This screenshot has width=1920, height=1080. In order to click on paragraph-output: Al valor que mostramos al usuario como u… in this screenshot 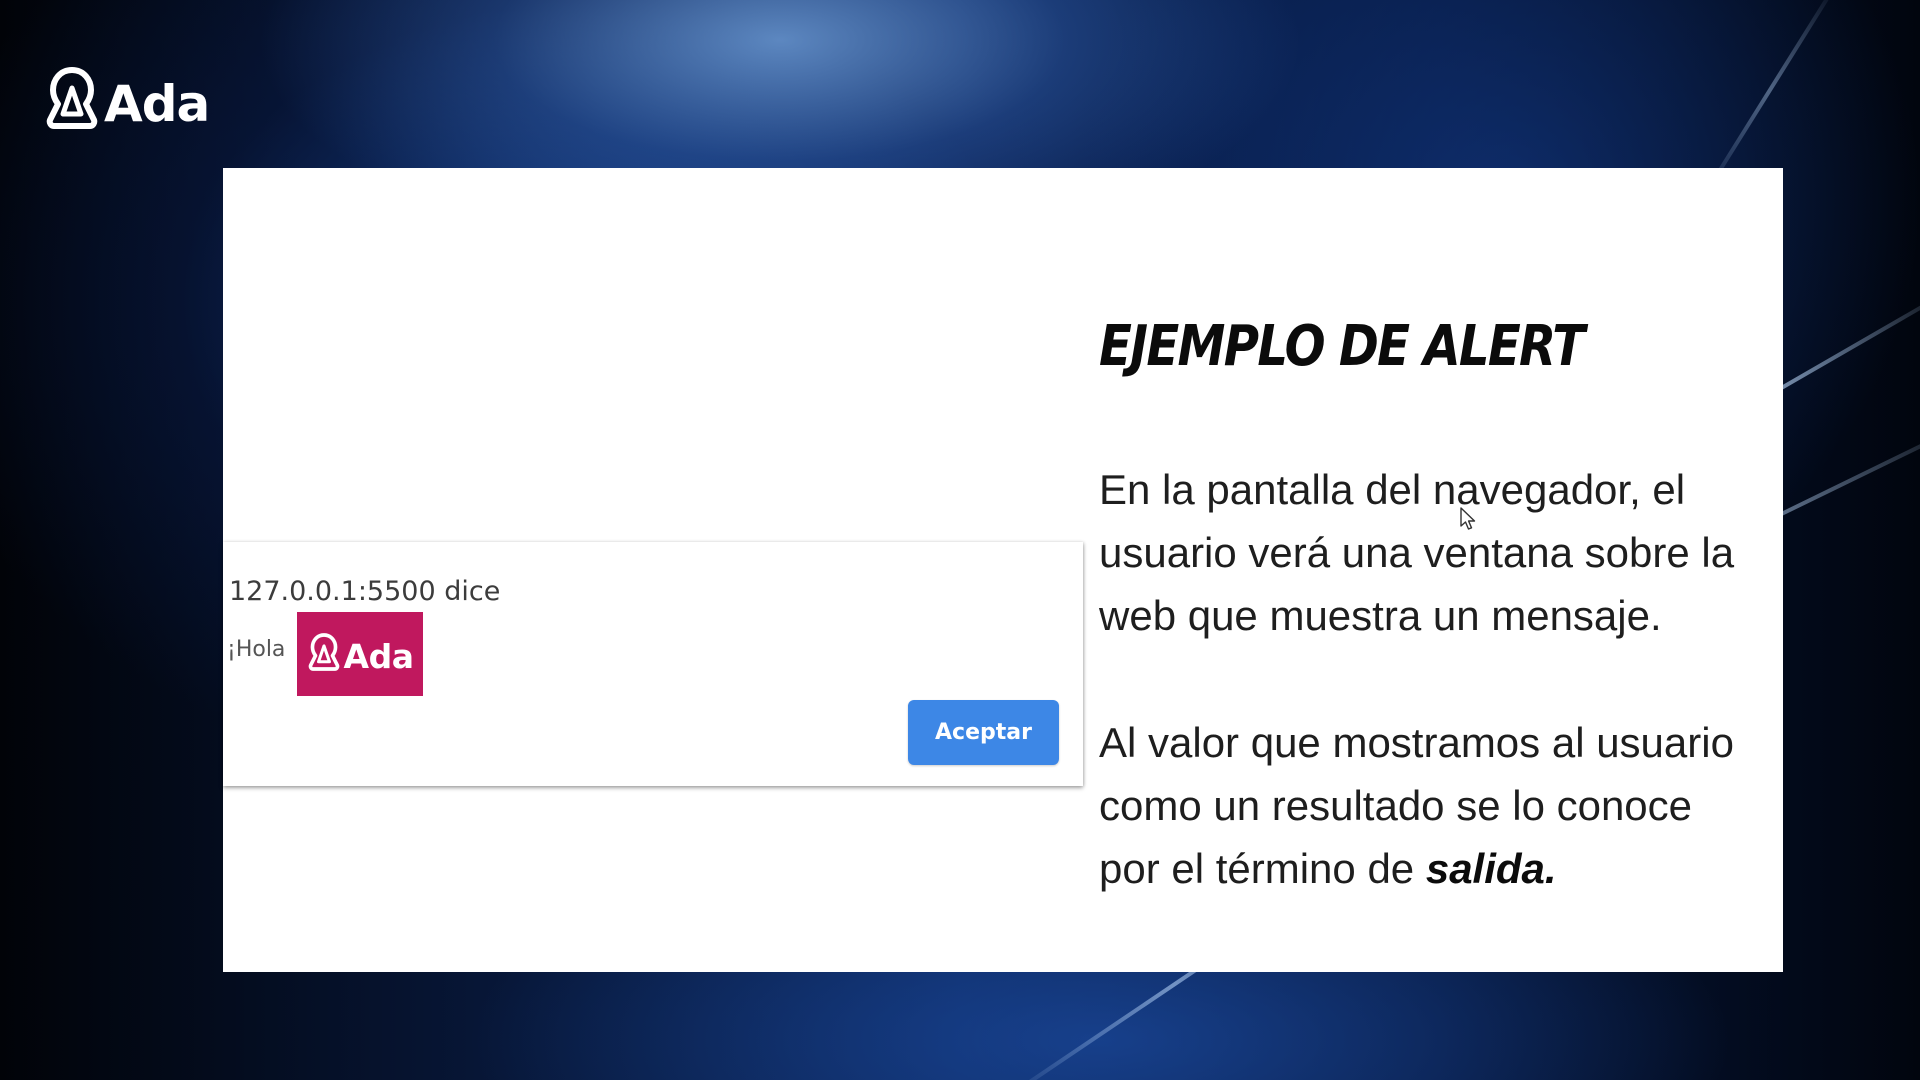, I will do `click(1429, 805)`.